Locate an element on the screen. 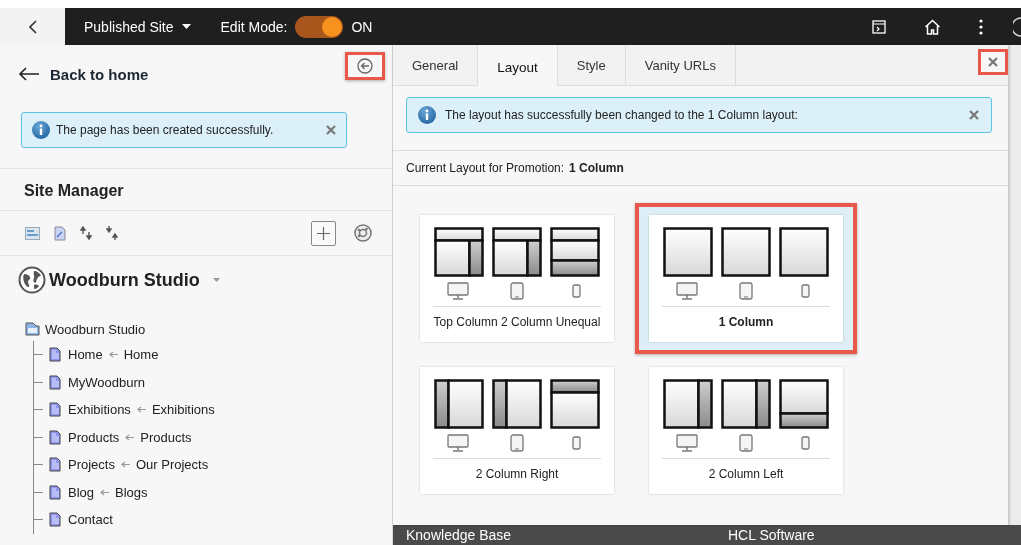  layout-name: 2 Column Left is located at coordinates (746, 474).